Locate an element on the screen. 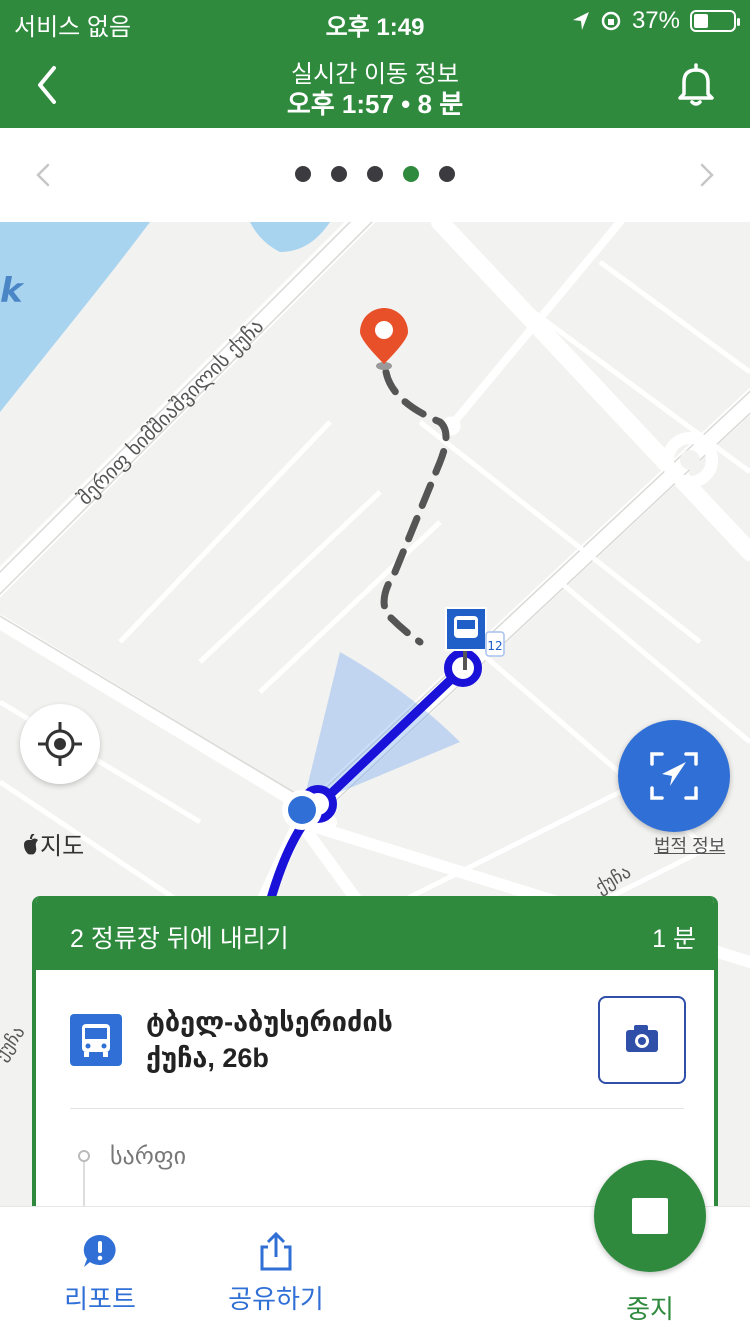 The width and height of the screenshot is (750, 1334). page-indicator is located at coordinates (375, 174).